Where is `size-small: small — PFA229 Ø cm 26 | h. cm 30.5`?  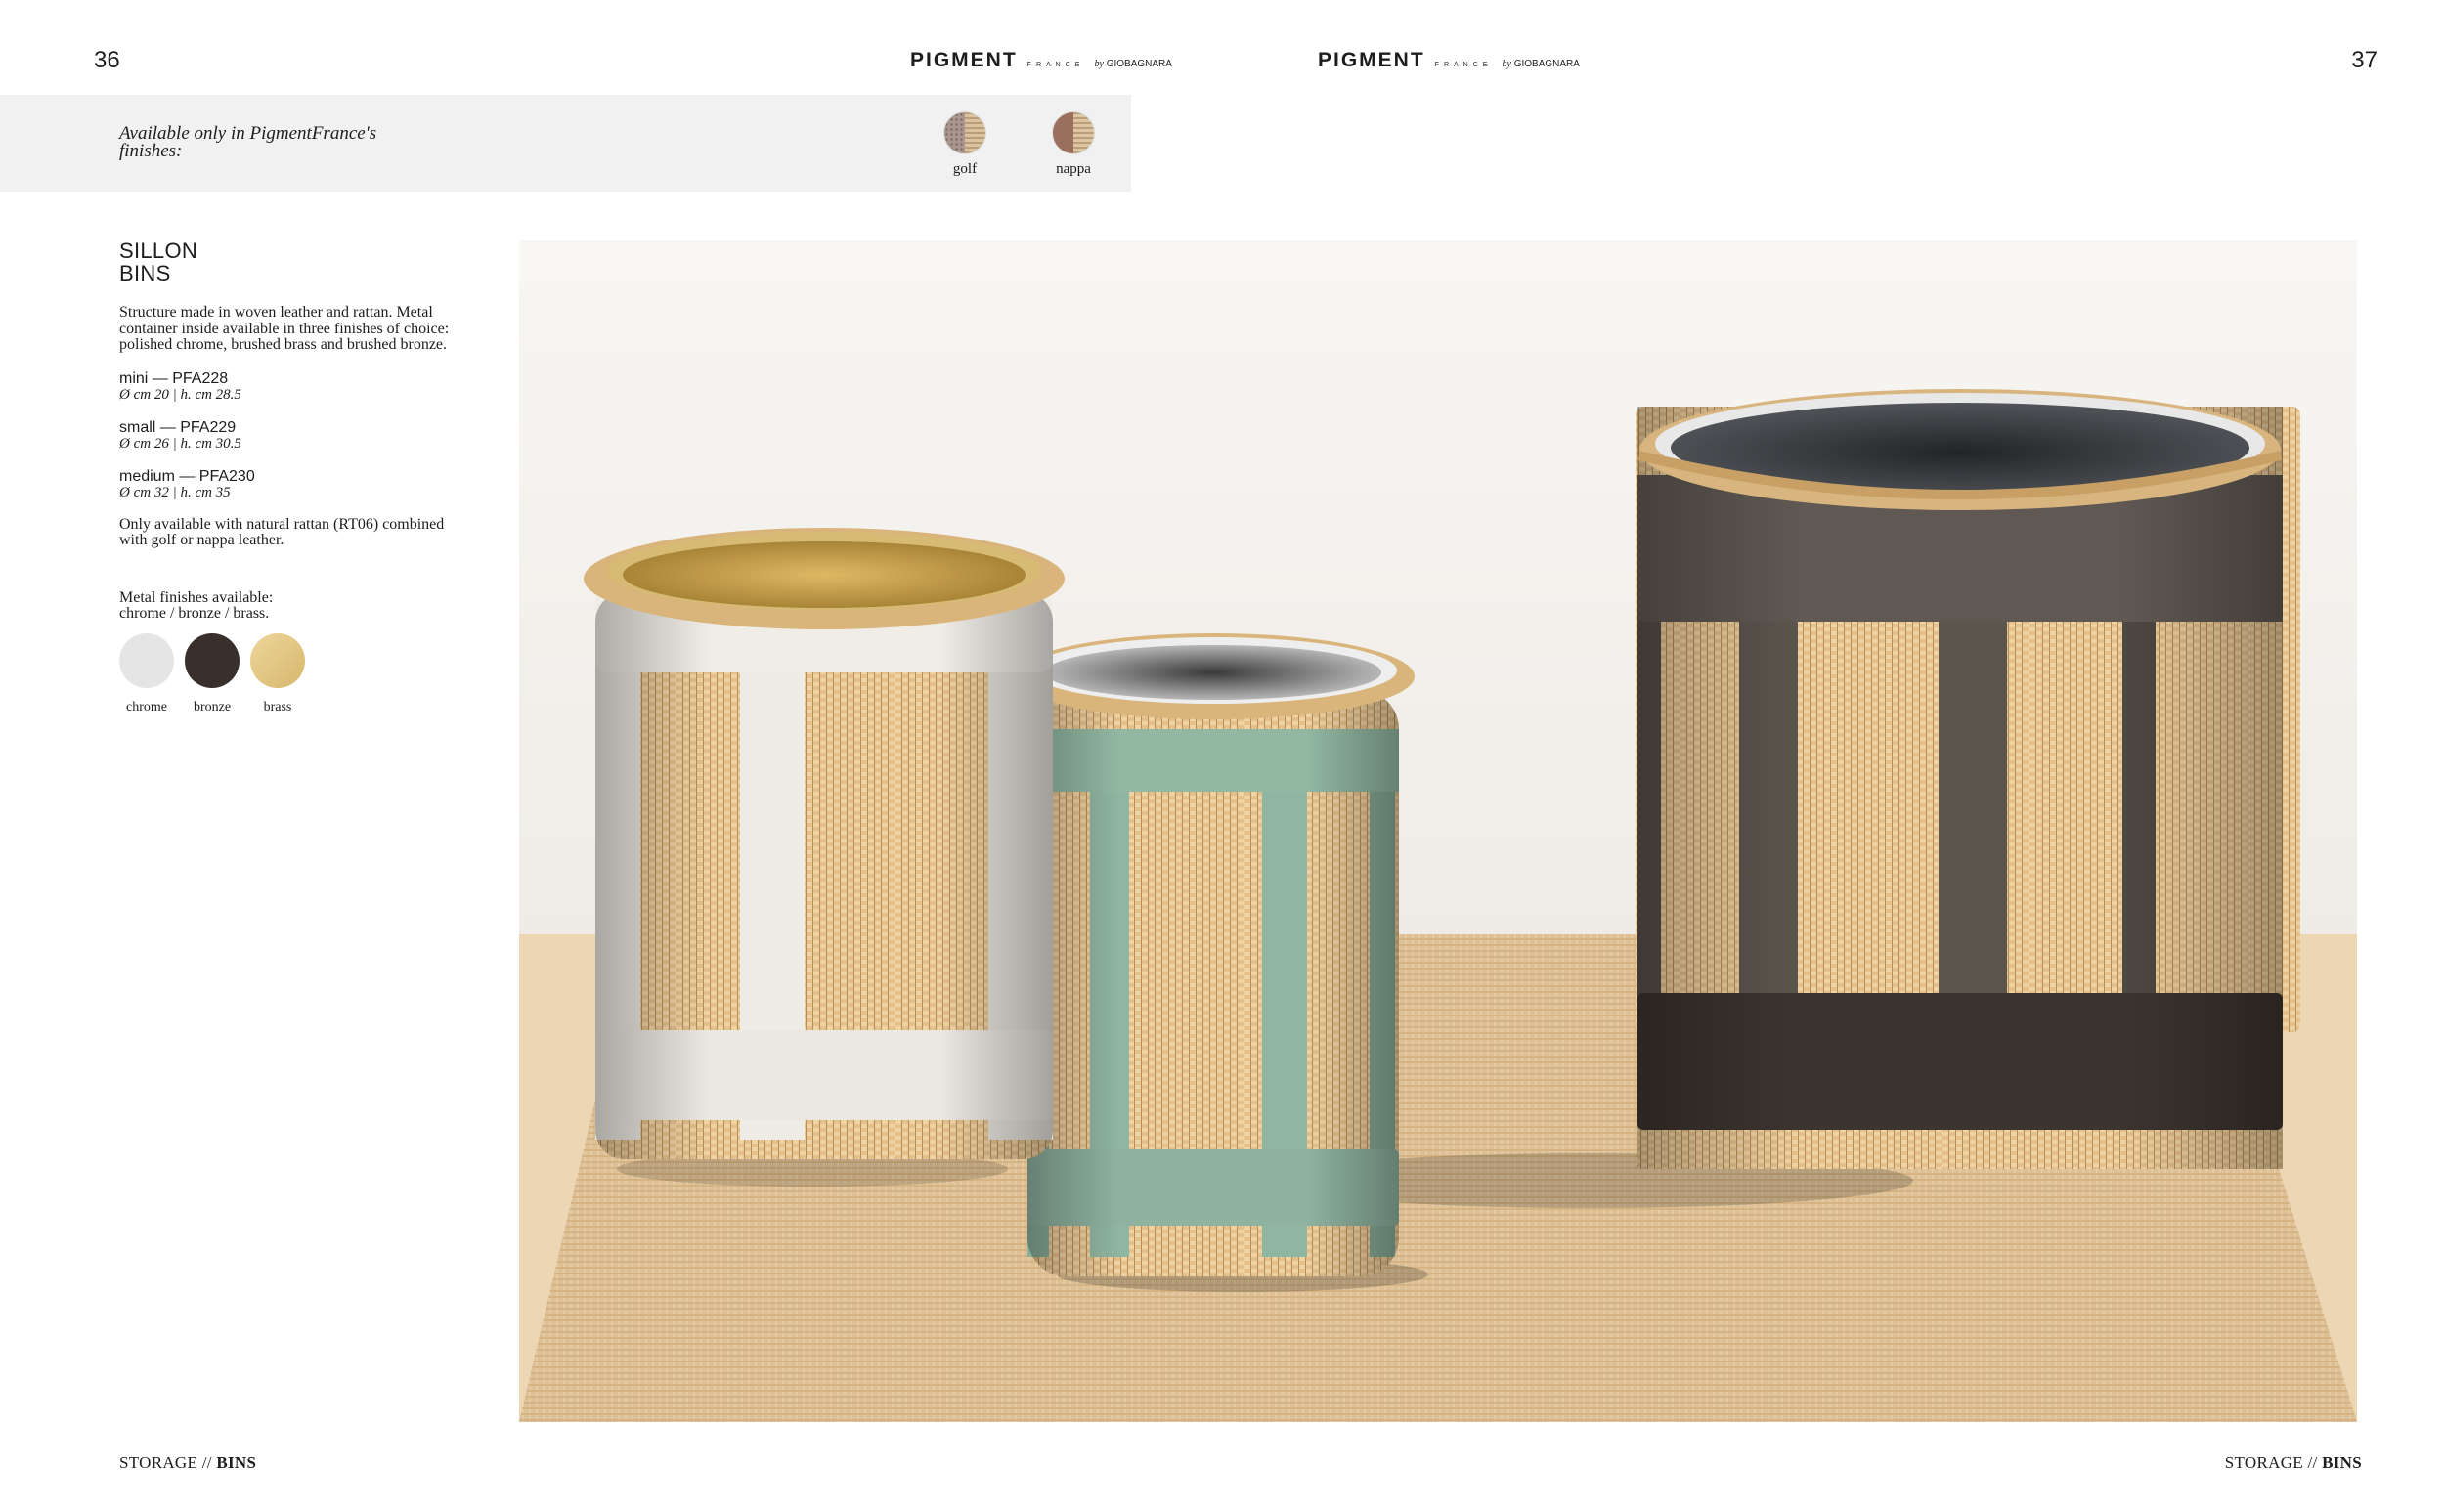 size-small: small — PFA229 Ø cm 26 | h. cm 30.5 is located at coordinates (295, 435).